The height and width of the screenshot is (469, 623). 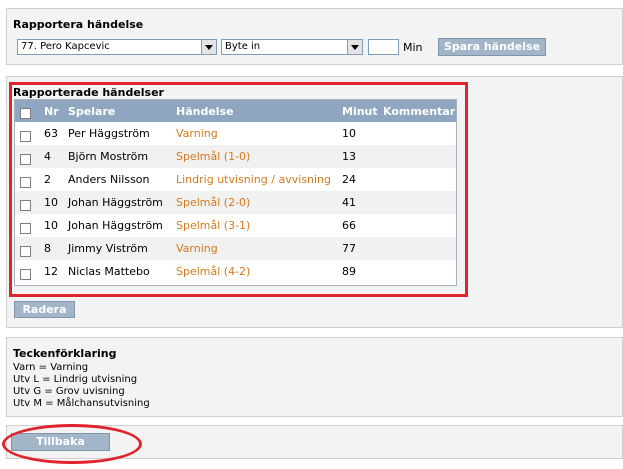 I want to click on row-minute: 89, so click(x=349, y=271).